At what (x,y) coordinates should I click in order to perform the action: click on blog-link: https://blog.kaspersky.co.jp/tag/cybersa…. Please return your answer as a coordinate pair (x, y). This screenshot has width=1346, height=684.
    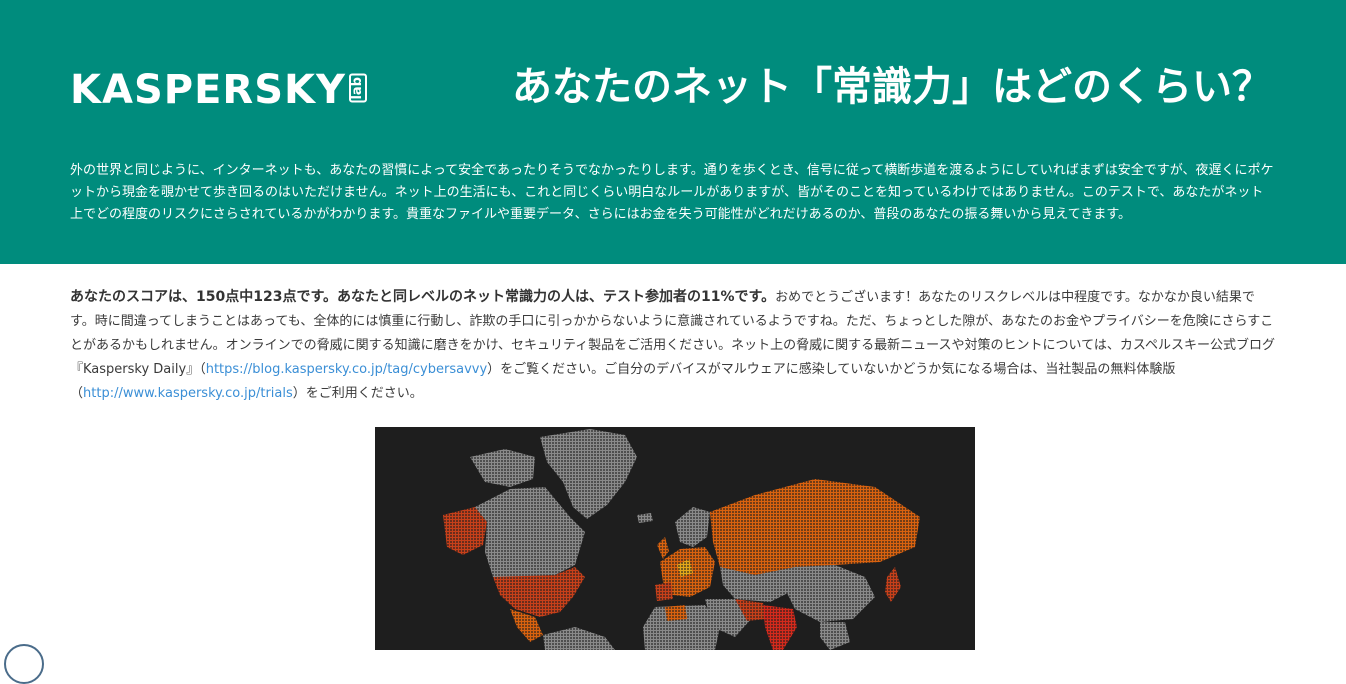
    Looking at the image, I should click on (346, 369).